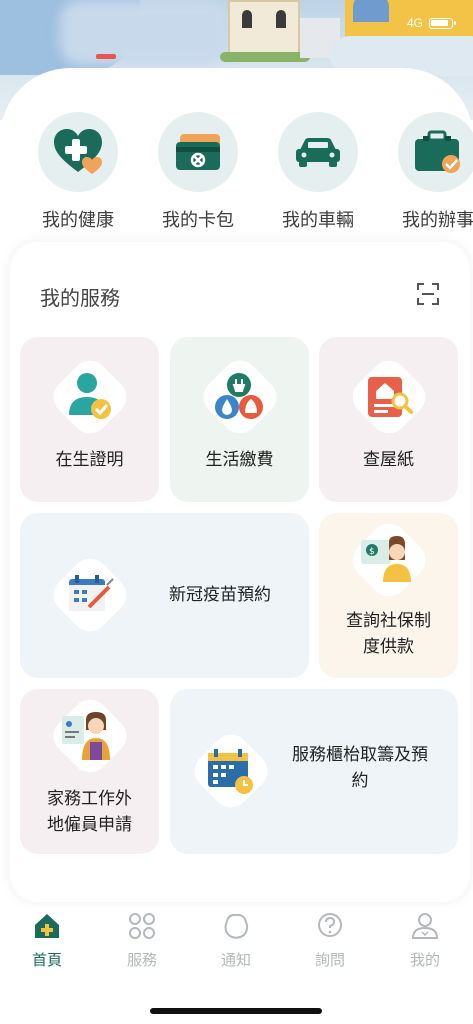 The width and height of the screenshot is (473, 1024). Describe the element at coordinates (78, 151) in the screenshot. I see `health-heart-icon` at that location.